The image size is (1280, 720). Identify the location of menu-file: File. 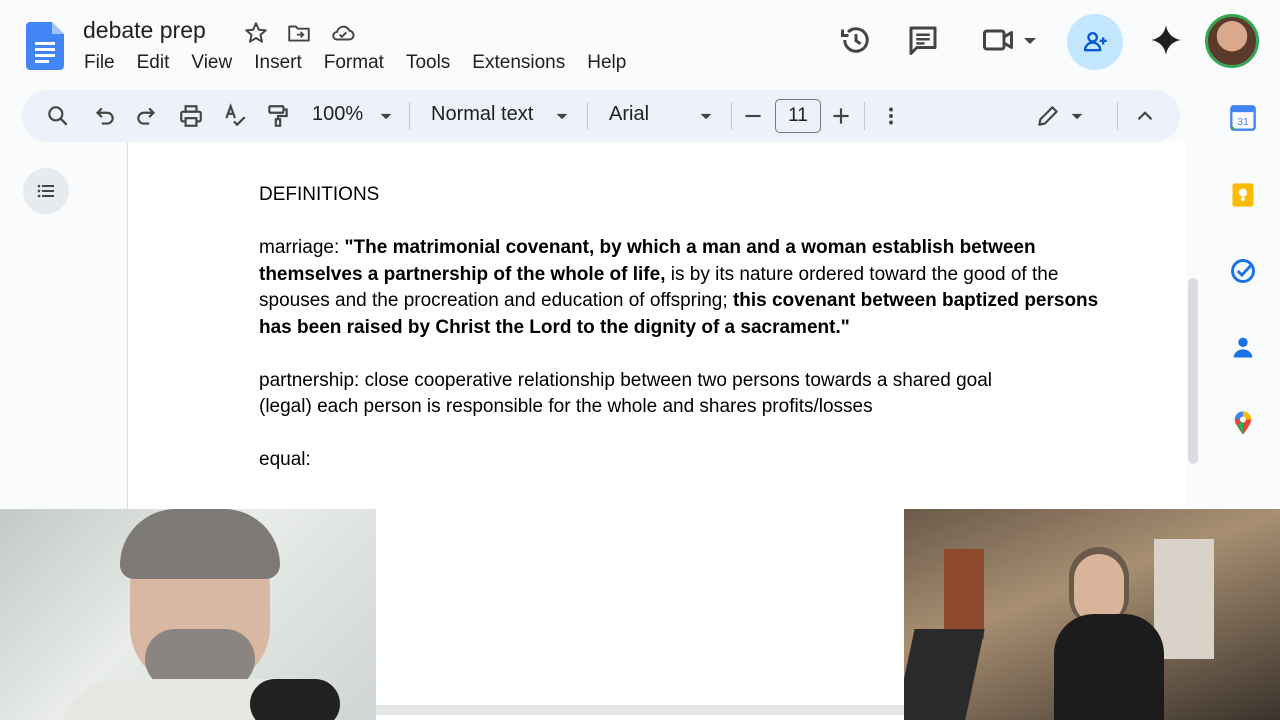
(99, 63).